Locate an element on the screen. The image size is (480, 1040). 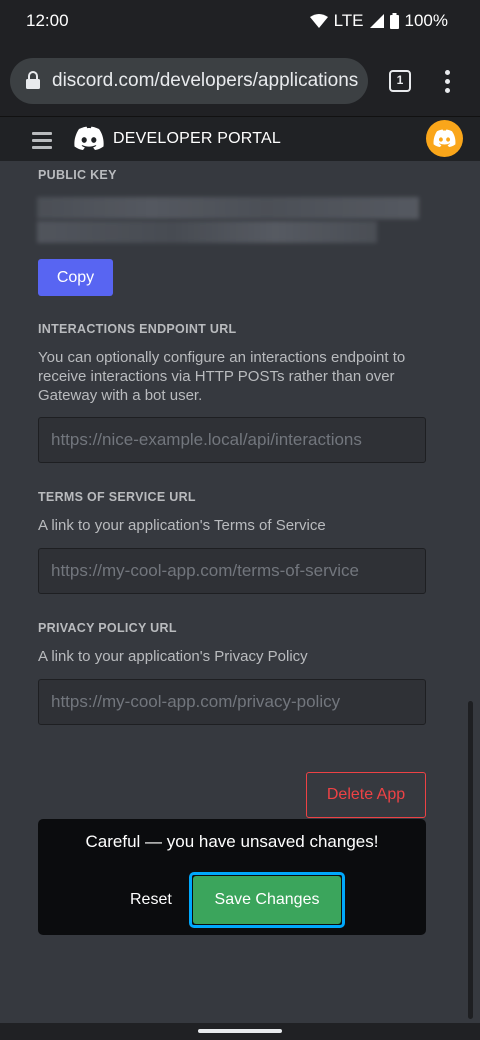
hamburger-menu-icon is located at coordinates (42, 140).